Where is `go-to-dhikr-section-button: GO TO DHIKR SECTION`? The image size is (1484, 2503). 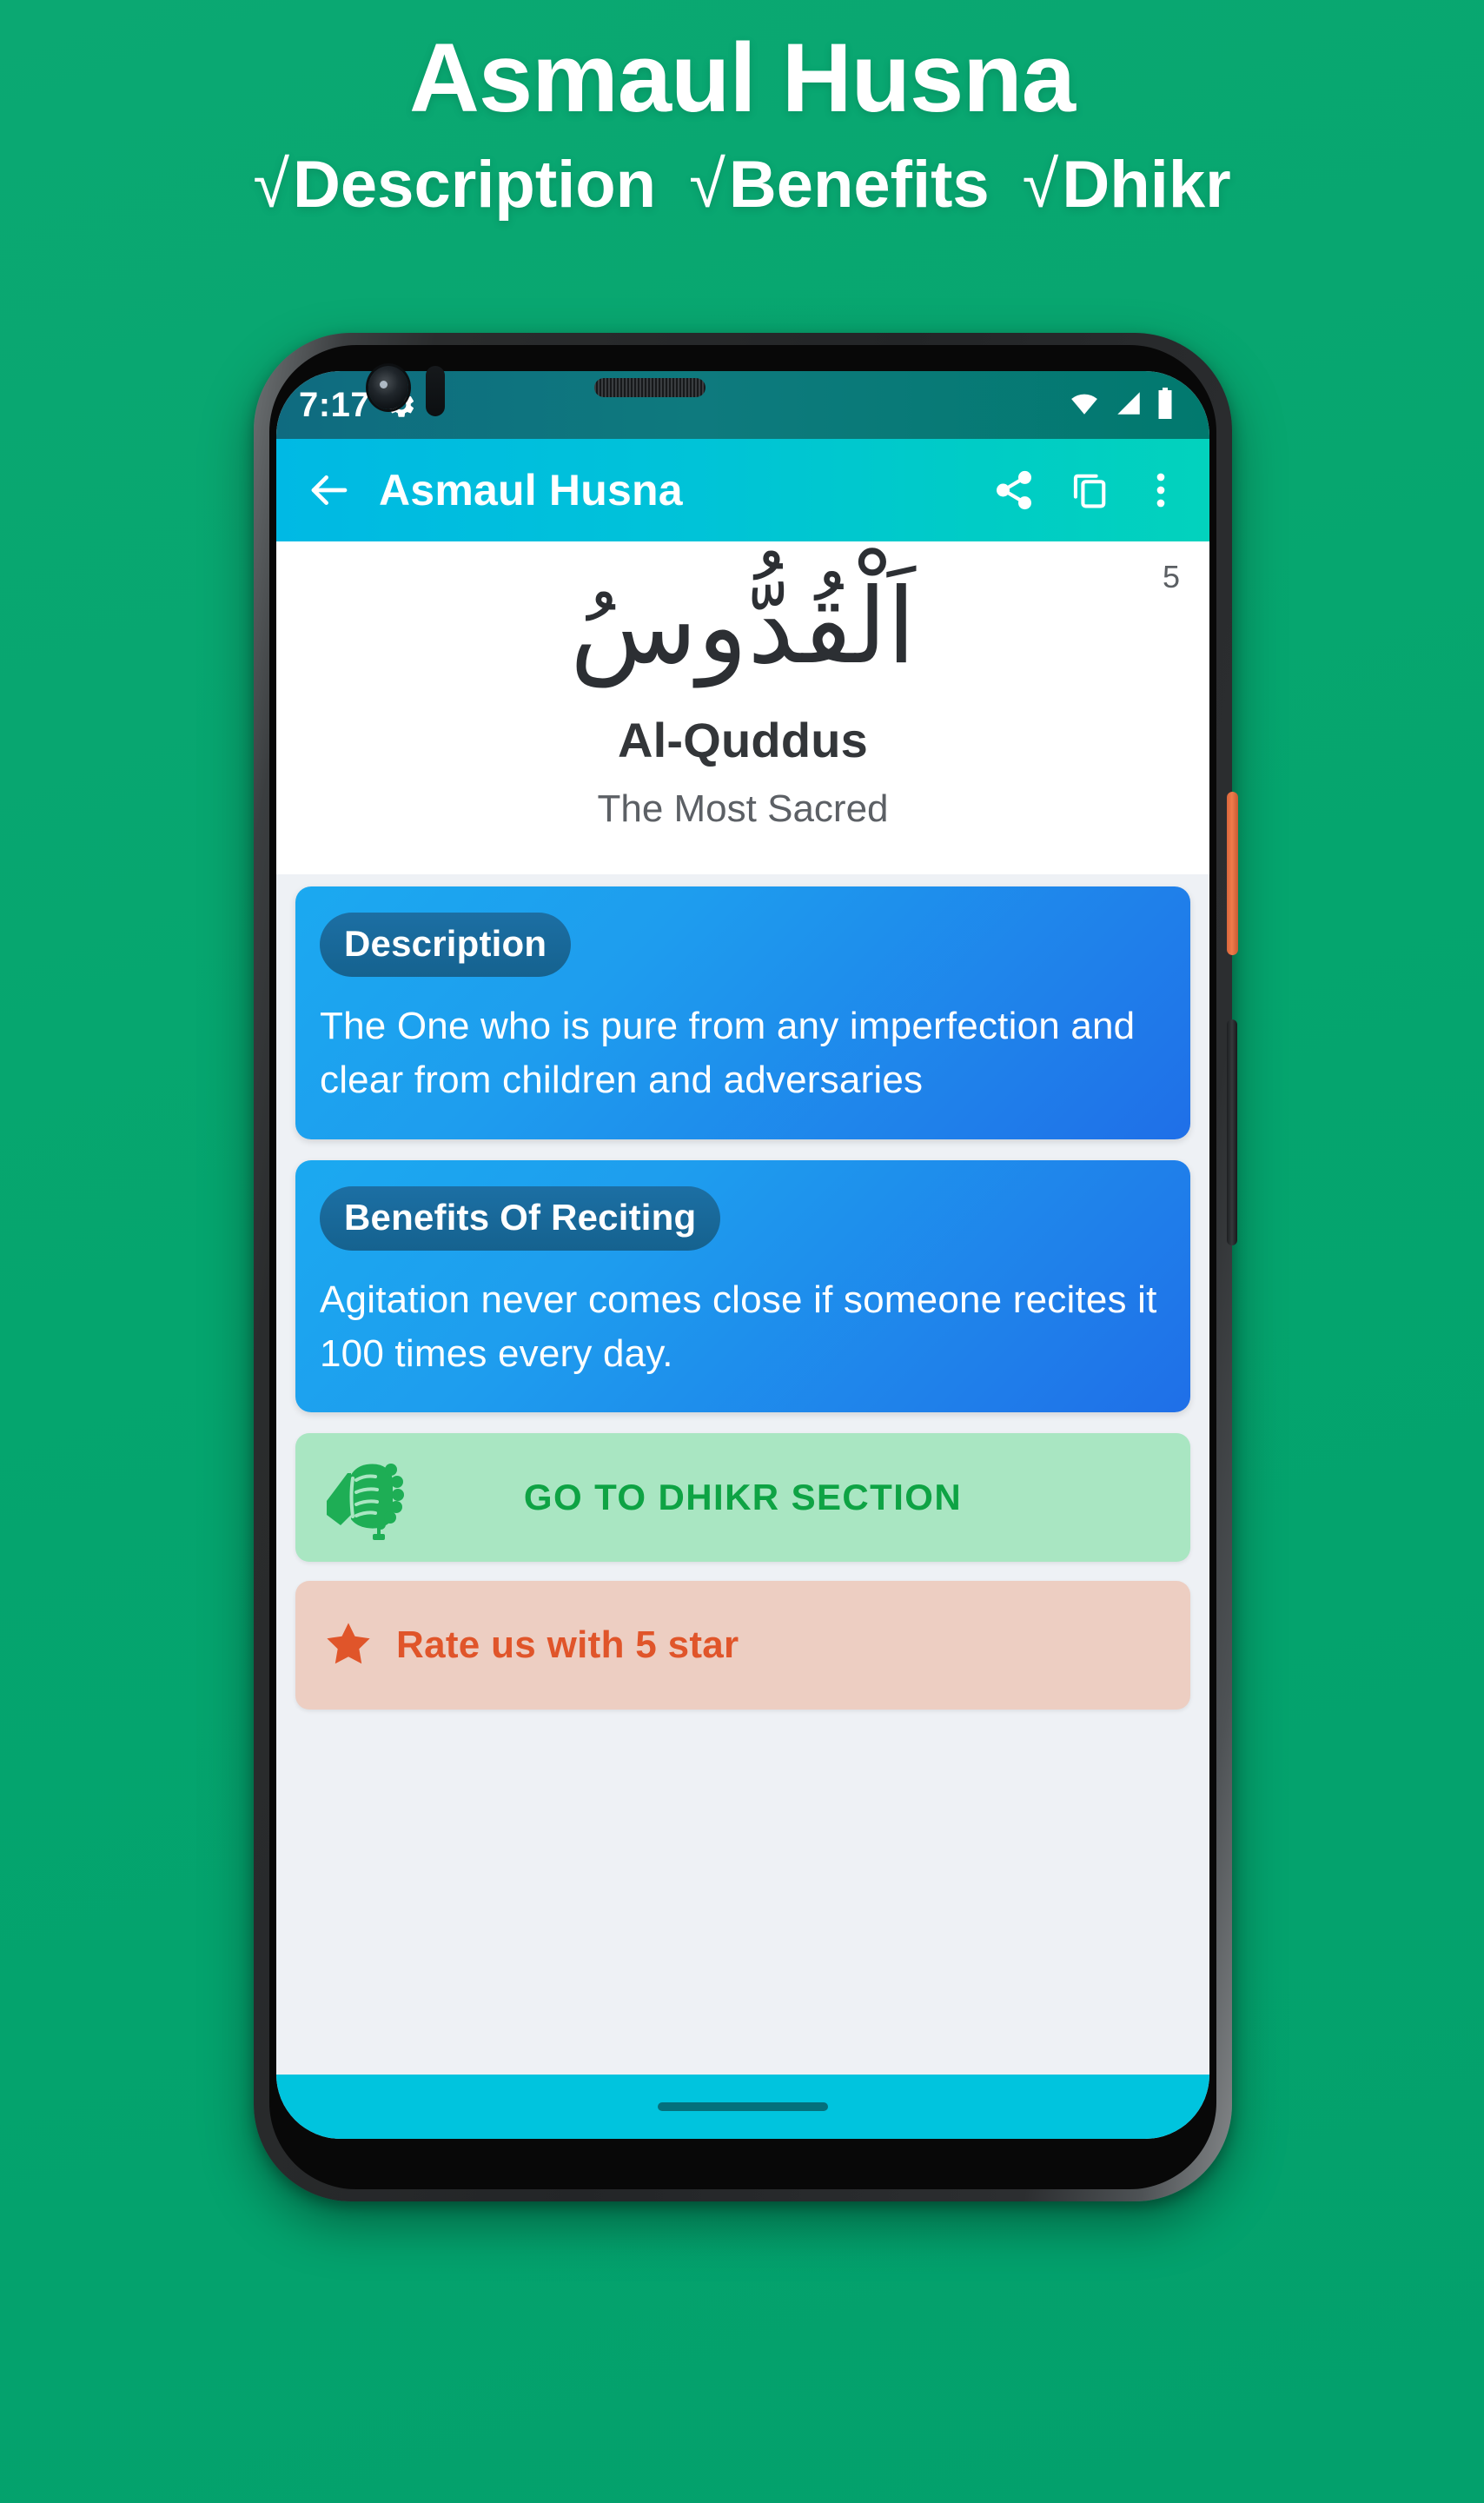
go-to-dhikr-section-button: GO TO DHIKR SECTION is located at coordinates (742, 1498).